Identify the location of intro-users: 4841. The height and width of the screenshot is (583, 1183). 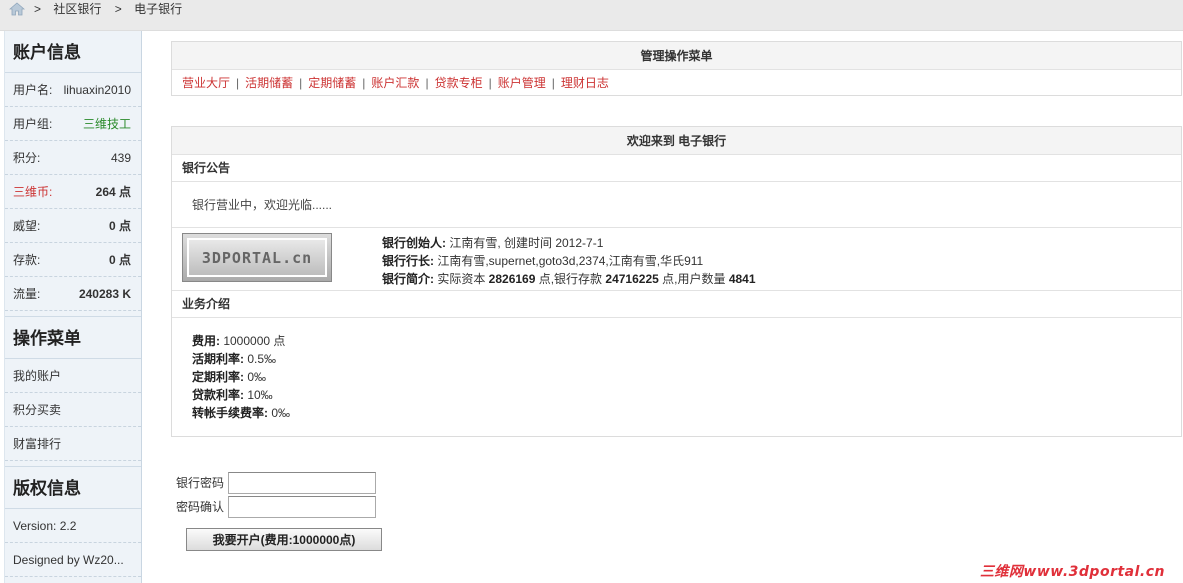
(742, 279).